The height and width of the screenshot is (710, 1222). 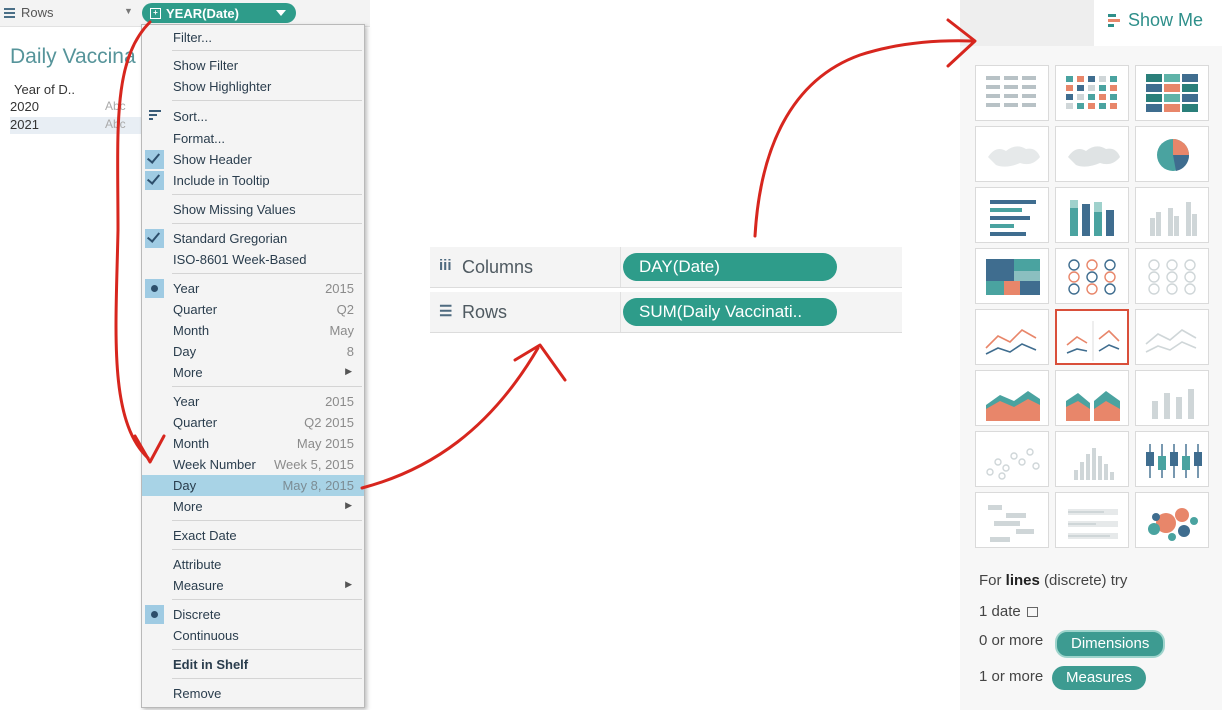 I want to click on side-by-side-circles-icon, so click(x=1172, y=277).